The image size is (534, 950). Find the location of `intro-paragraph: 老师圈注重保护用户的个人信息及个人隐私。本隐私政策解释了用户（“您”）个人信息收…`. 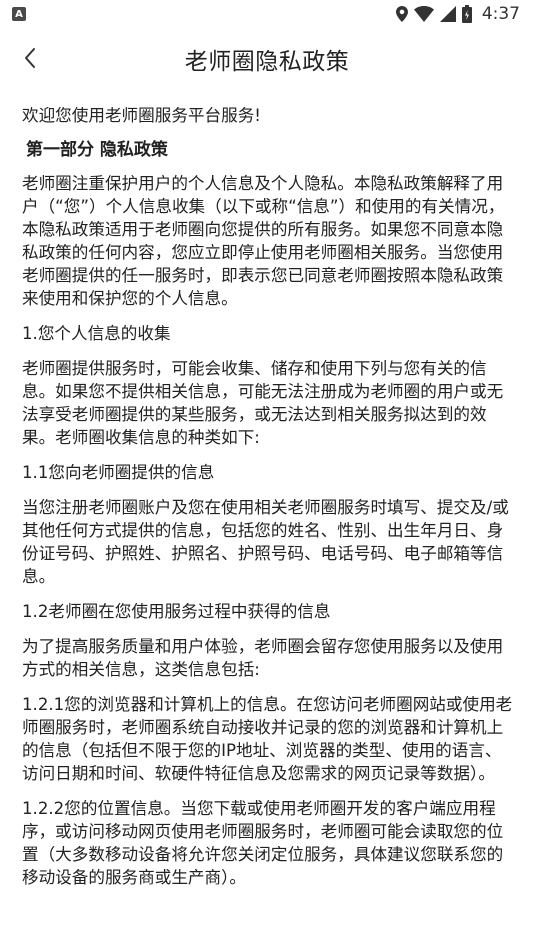

intro-paragraph: 老师圈注重保护用户的个人信息及个人隐私。本隐私政策解释了用户（“您”）个人信息收… is located at coordinates (263, 241).